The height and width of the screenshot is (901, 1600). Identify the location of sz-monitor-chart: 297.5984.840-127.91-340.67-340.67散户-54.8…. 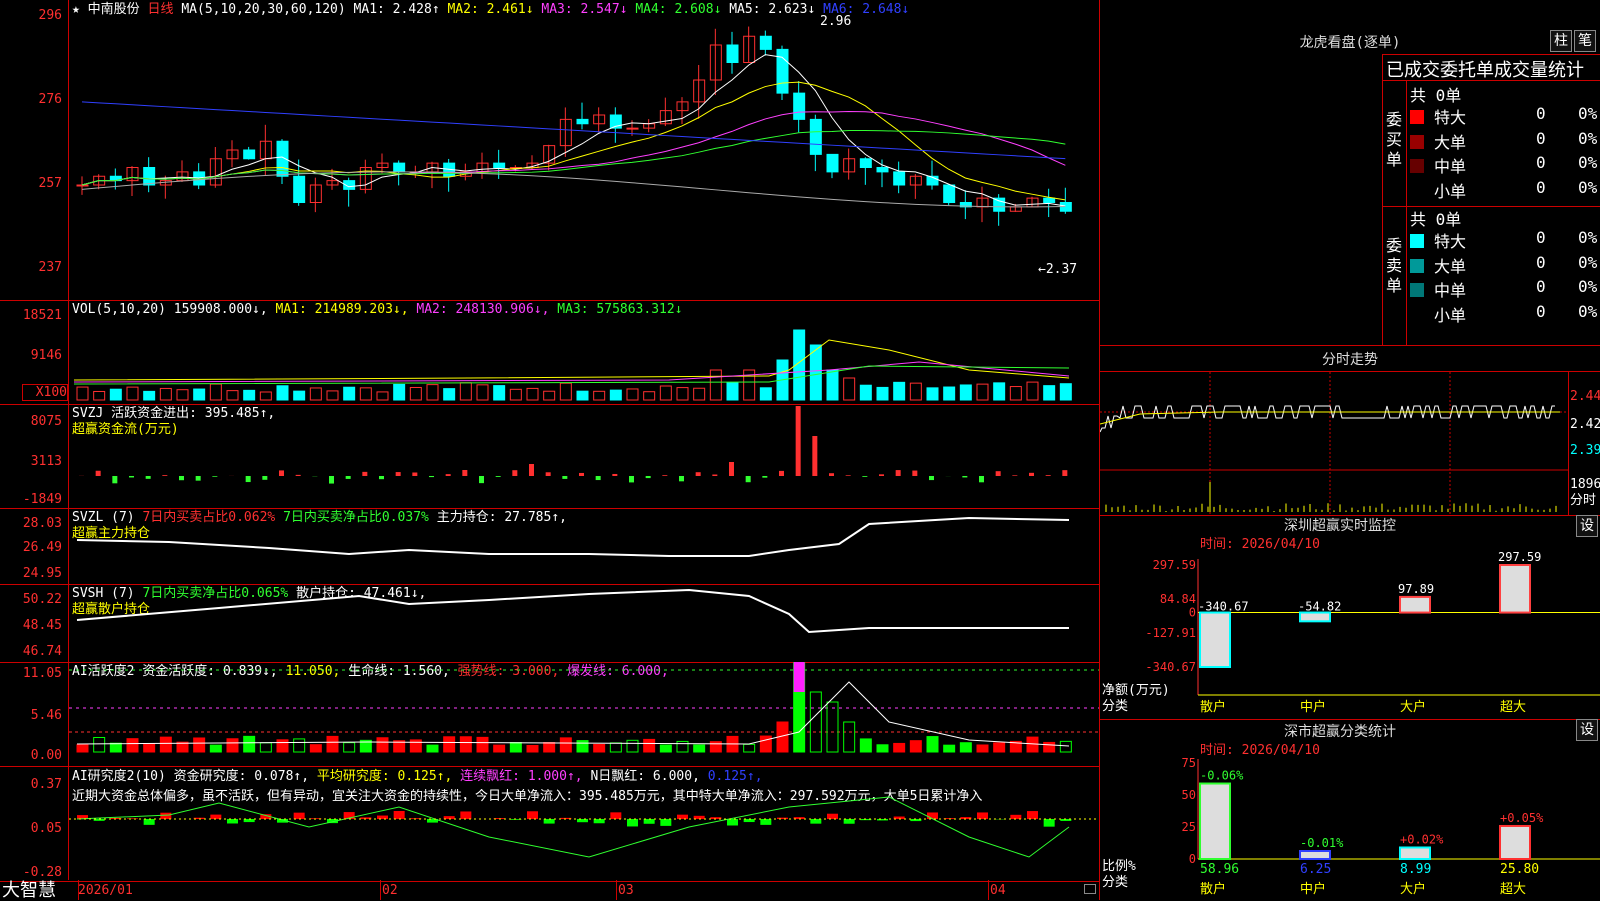
(1350, 617).